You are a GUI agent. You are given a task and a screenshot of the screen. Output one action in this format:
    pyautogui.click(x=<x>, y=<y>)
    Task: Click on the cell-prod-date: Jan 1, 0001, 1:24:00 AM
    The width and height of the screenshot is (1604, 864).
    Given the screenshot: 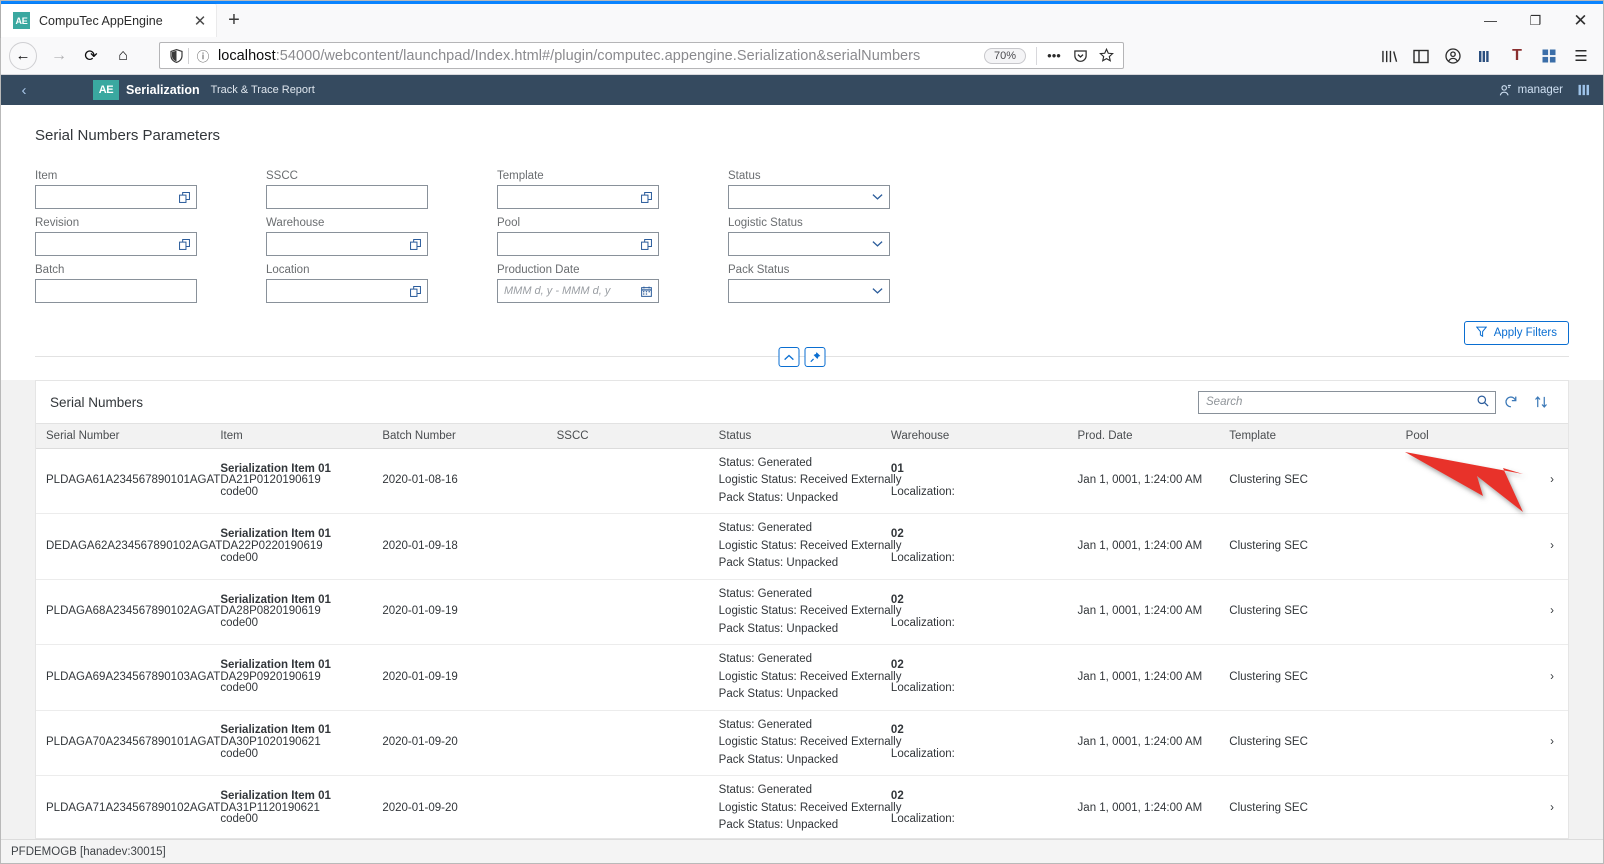 What is the action you would take?
    pyautogui.click(x=1143, y=806)
    